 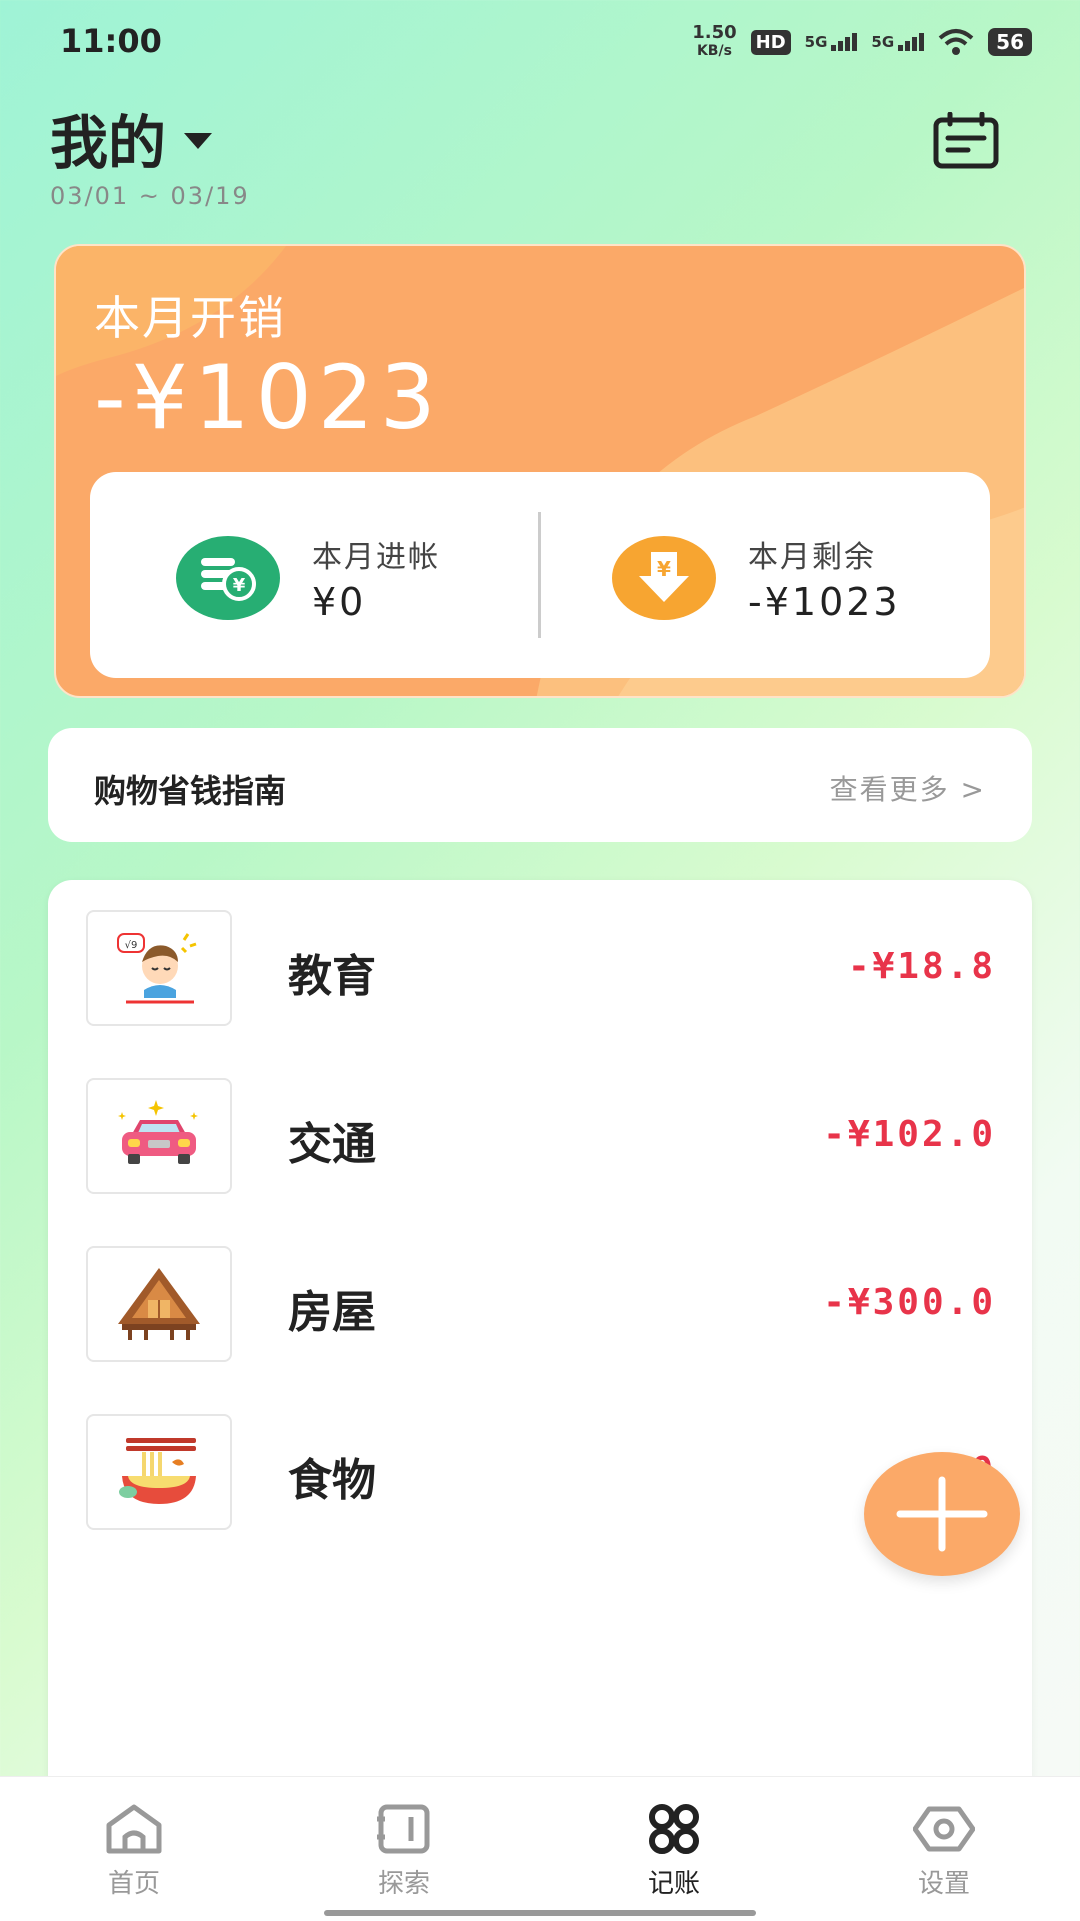 What do you see at coordinates (909, 1302) in the screenshot?
I see `record-amount: -¥300.0` at bounding box center [909, 1302].